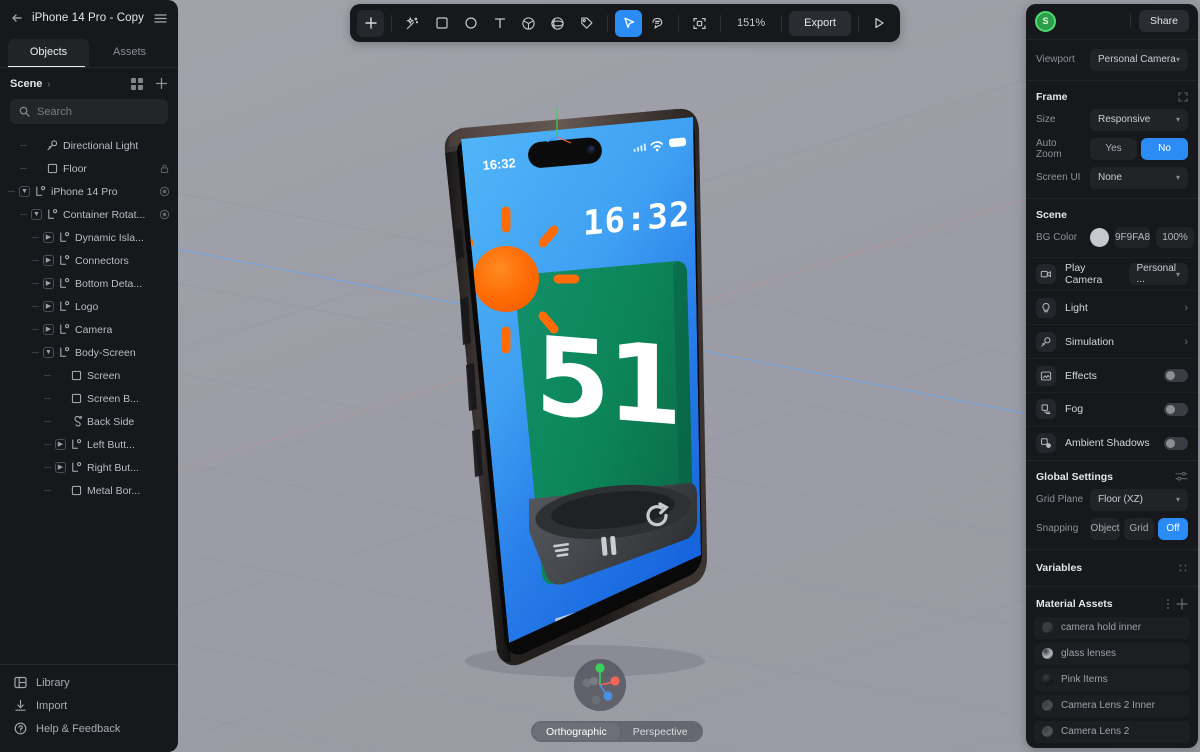 The width and height of the screenshot is (1200, 752). I want to click on search-input: Search, so click(89, 111).